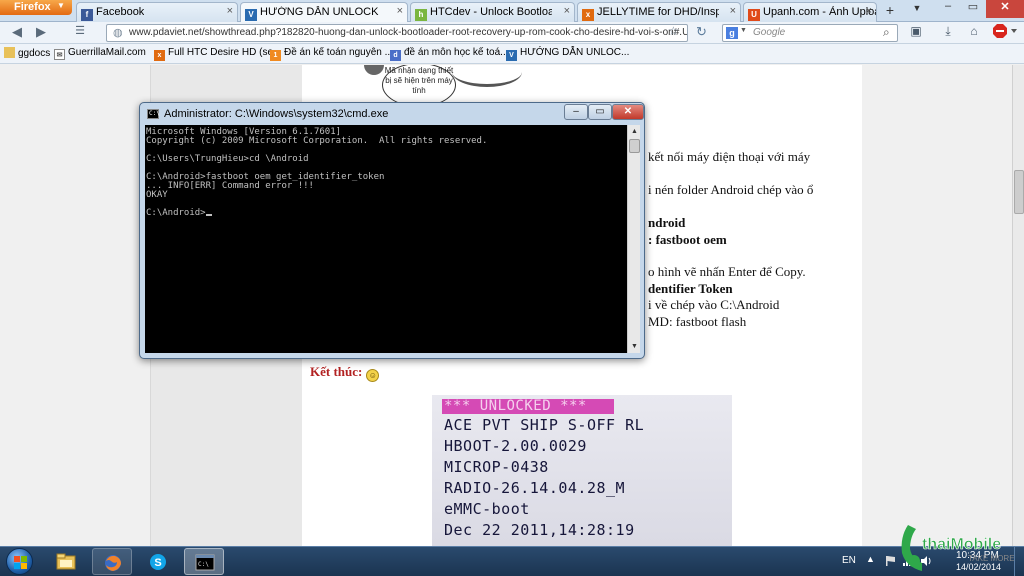 The image size is (1024, 576). Describe the element at coordinates (395, 55) in the screenshot. I see `doc-icon: d` at that location.